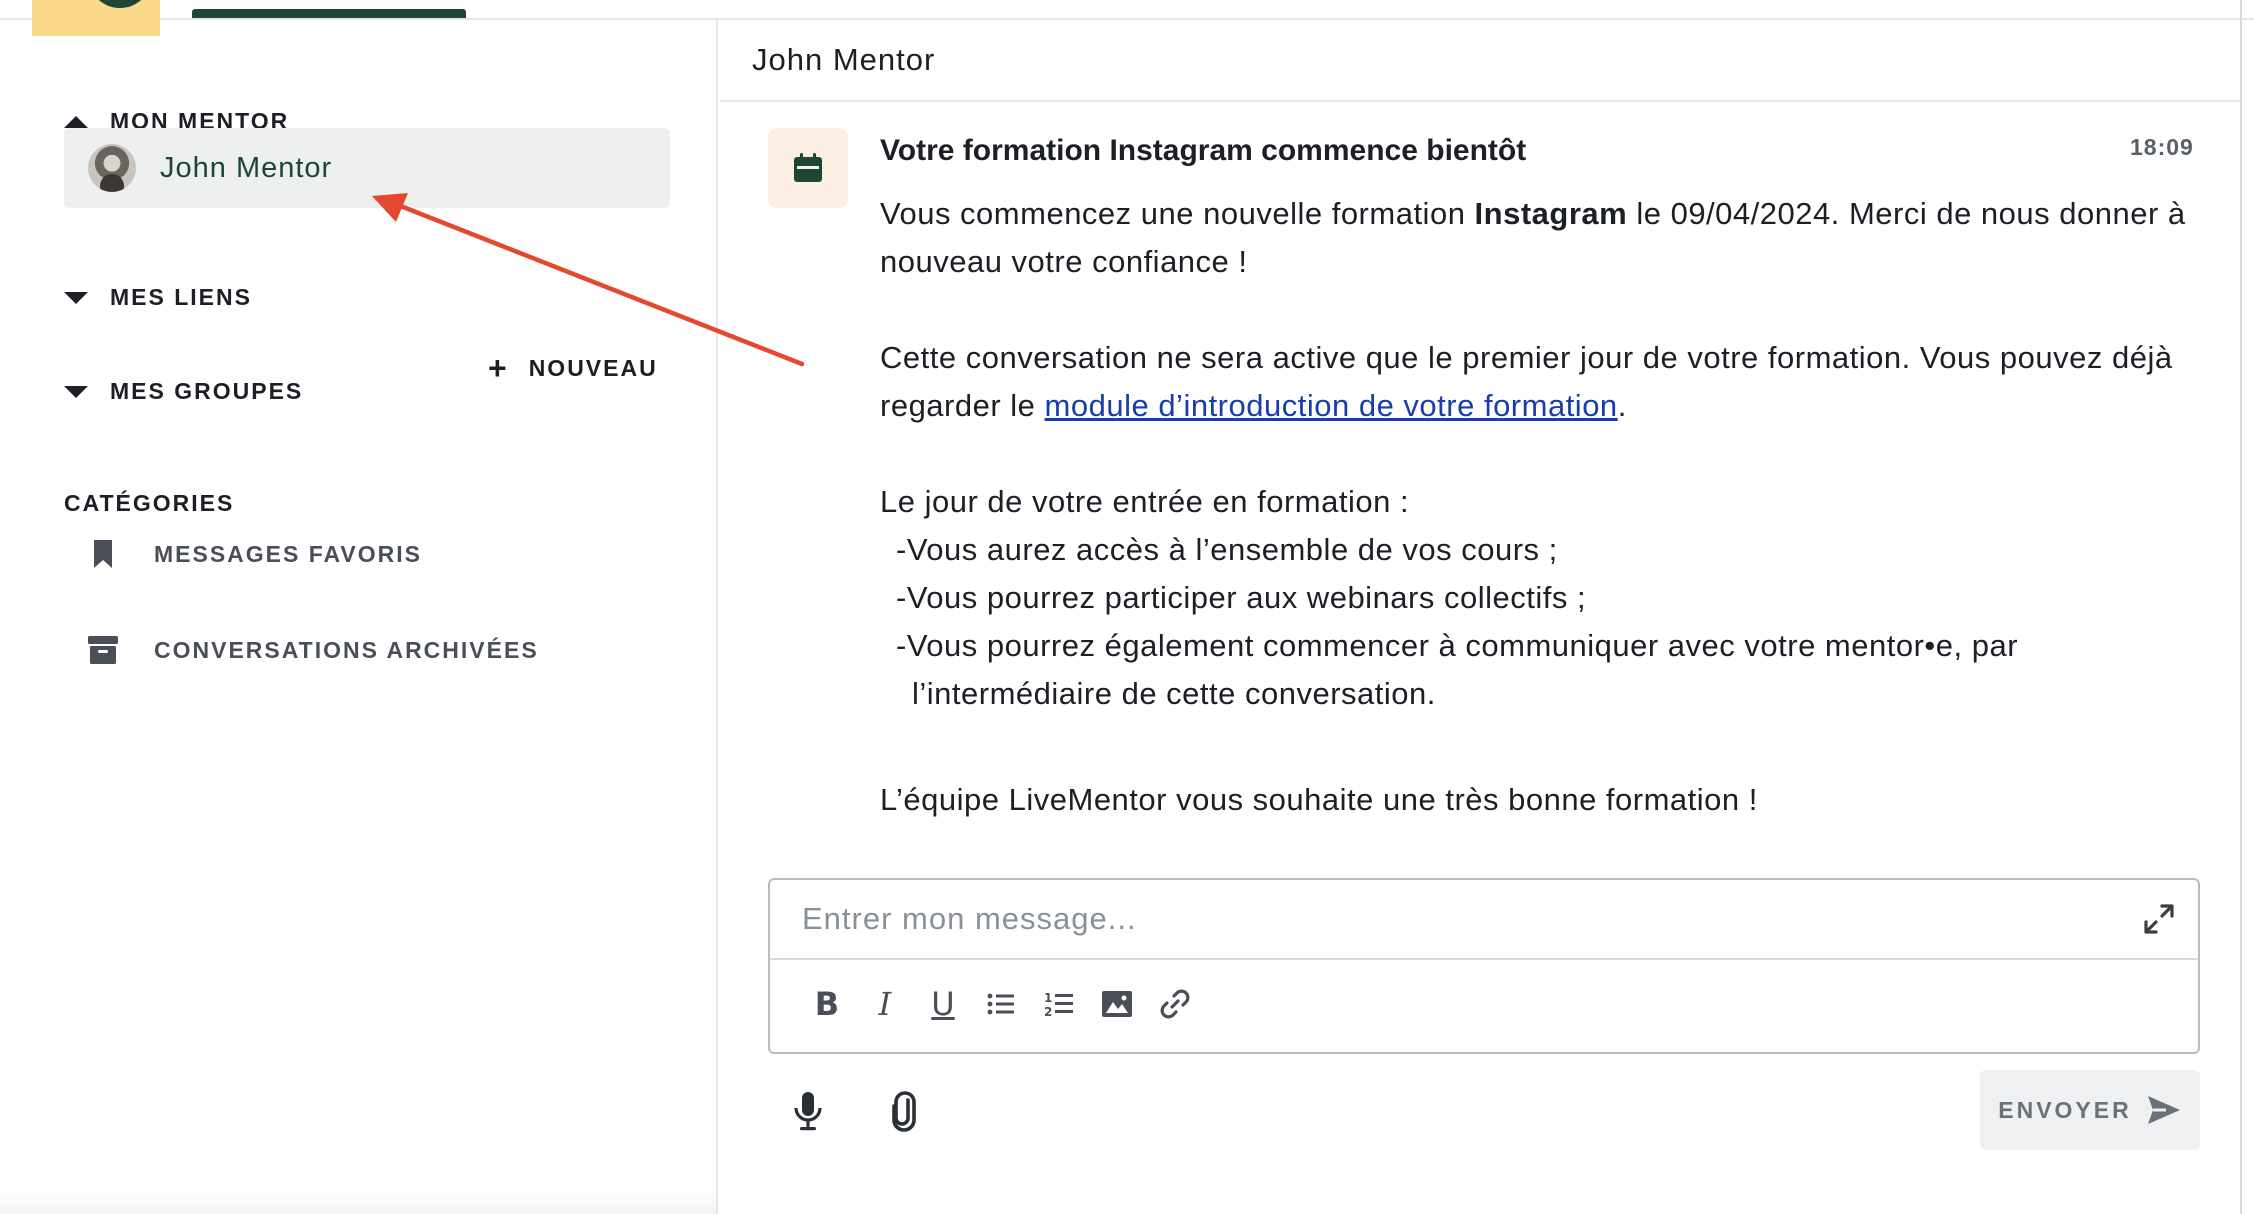 This screenshot has width=2254, height=1214. Describe the element at coordinates (120, 4) in the screenshot. I see `logo-mark-icon` at that location.